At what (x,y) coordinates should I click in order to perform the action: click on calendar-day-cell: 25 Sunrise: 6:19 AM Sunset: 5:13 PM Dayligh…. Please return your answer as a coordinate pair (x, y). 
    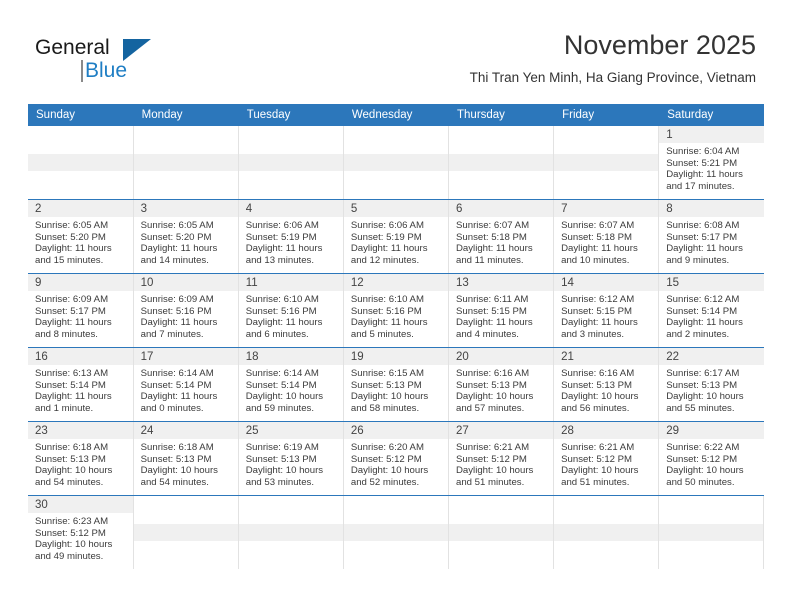
    Looking at the image, I should click on (291, 458).